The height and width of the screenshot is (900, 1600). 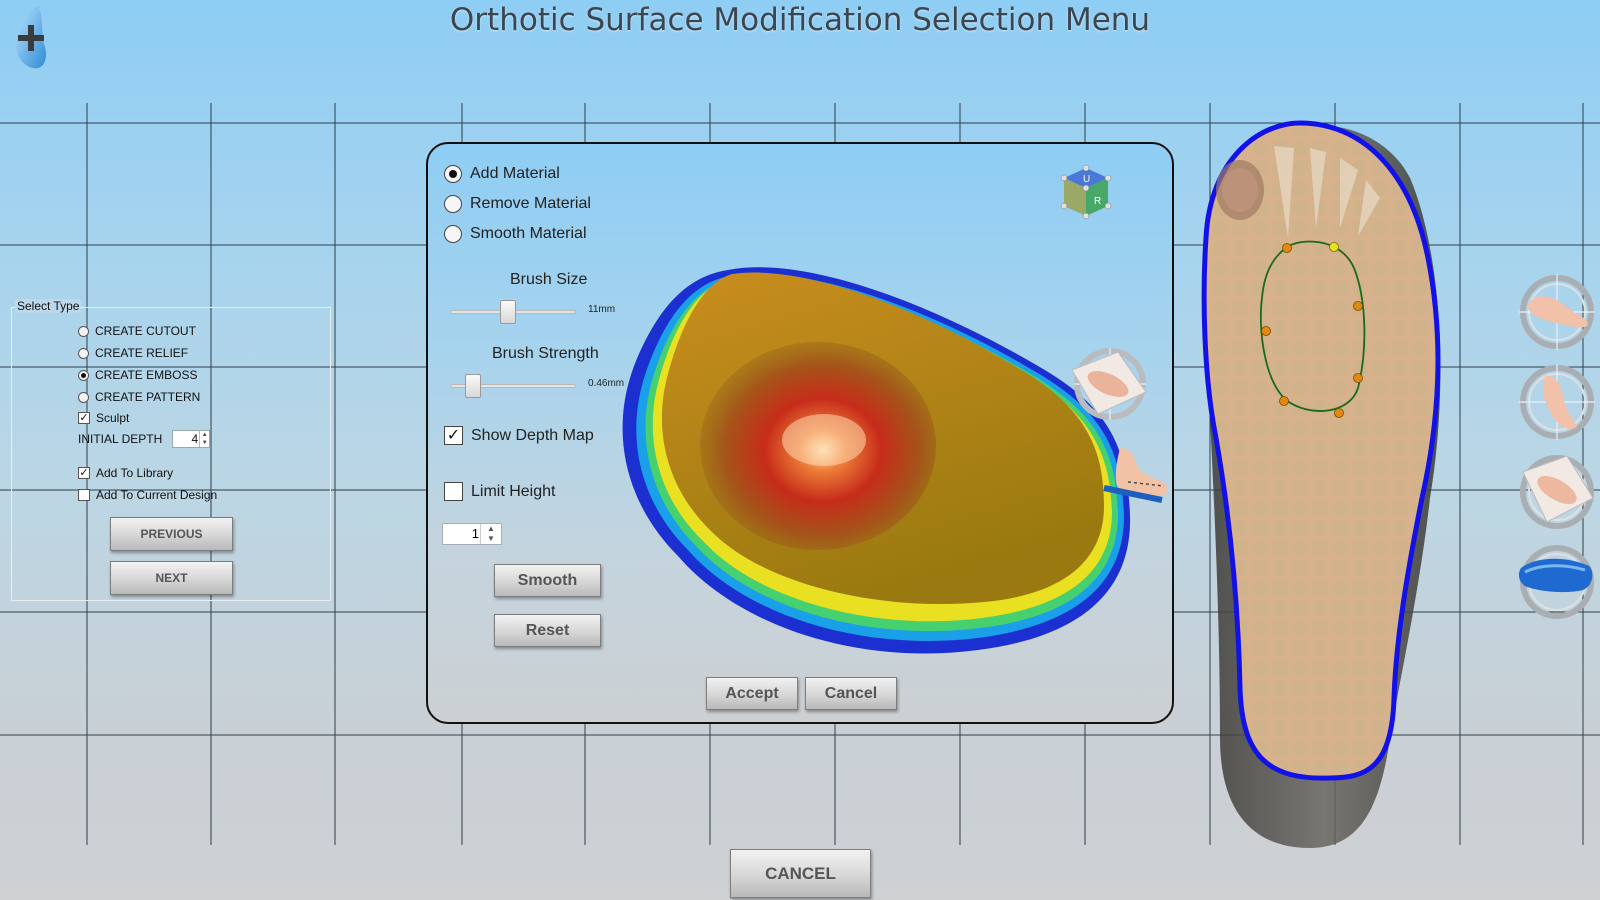 I want to click on create-pattern-label: CREATE PATTERN, so click(x=148, y=397).